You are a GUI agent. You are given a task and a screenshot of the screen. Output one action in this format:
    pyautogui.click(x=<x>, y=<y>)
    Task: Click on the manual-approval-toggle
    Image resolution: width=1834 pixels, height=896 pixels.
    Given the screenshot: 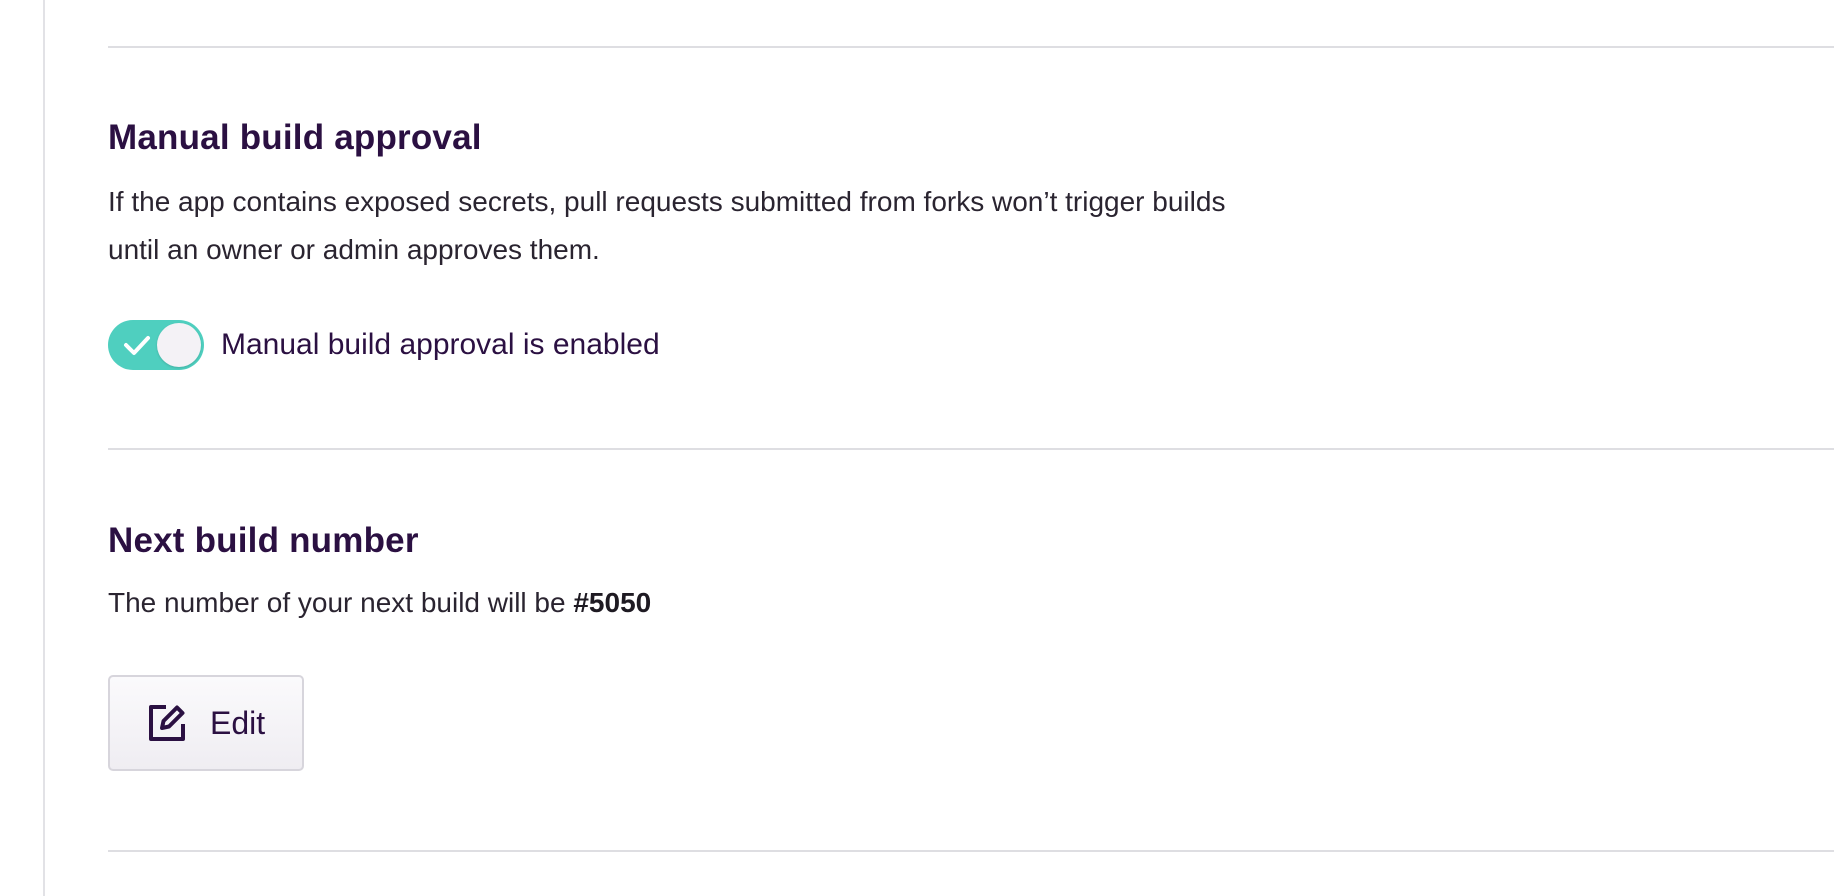 What is the action you would take?
    pyautogui.click(x=156, y=345)
    